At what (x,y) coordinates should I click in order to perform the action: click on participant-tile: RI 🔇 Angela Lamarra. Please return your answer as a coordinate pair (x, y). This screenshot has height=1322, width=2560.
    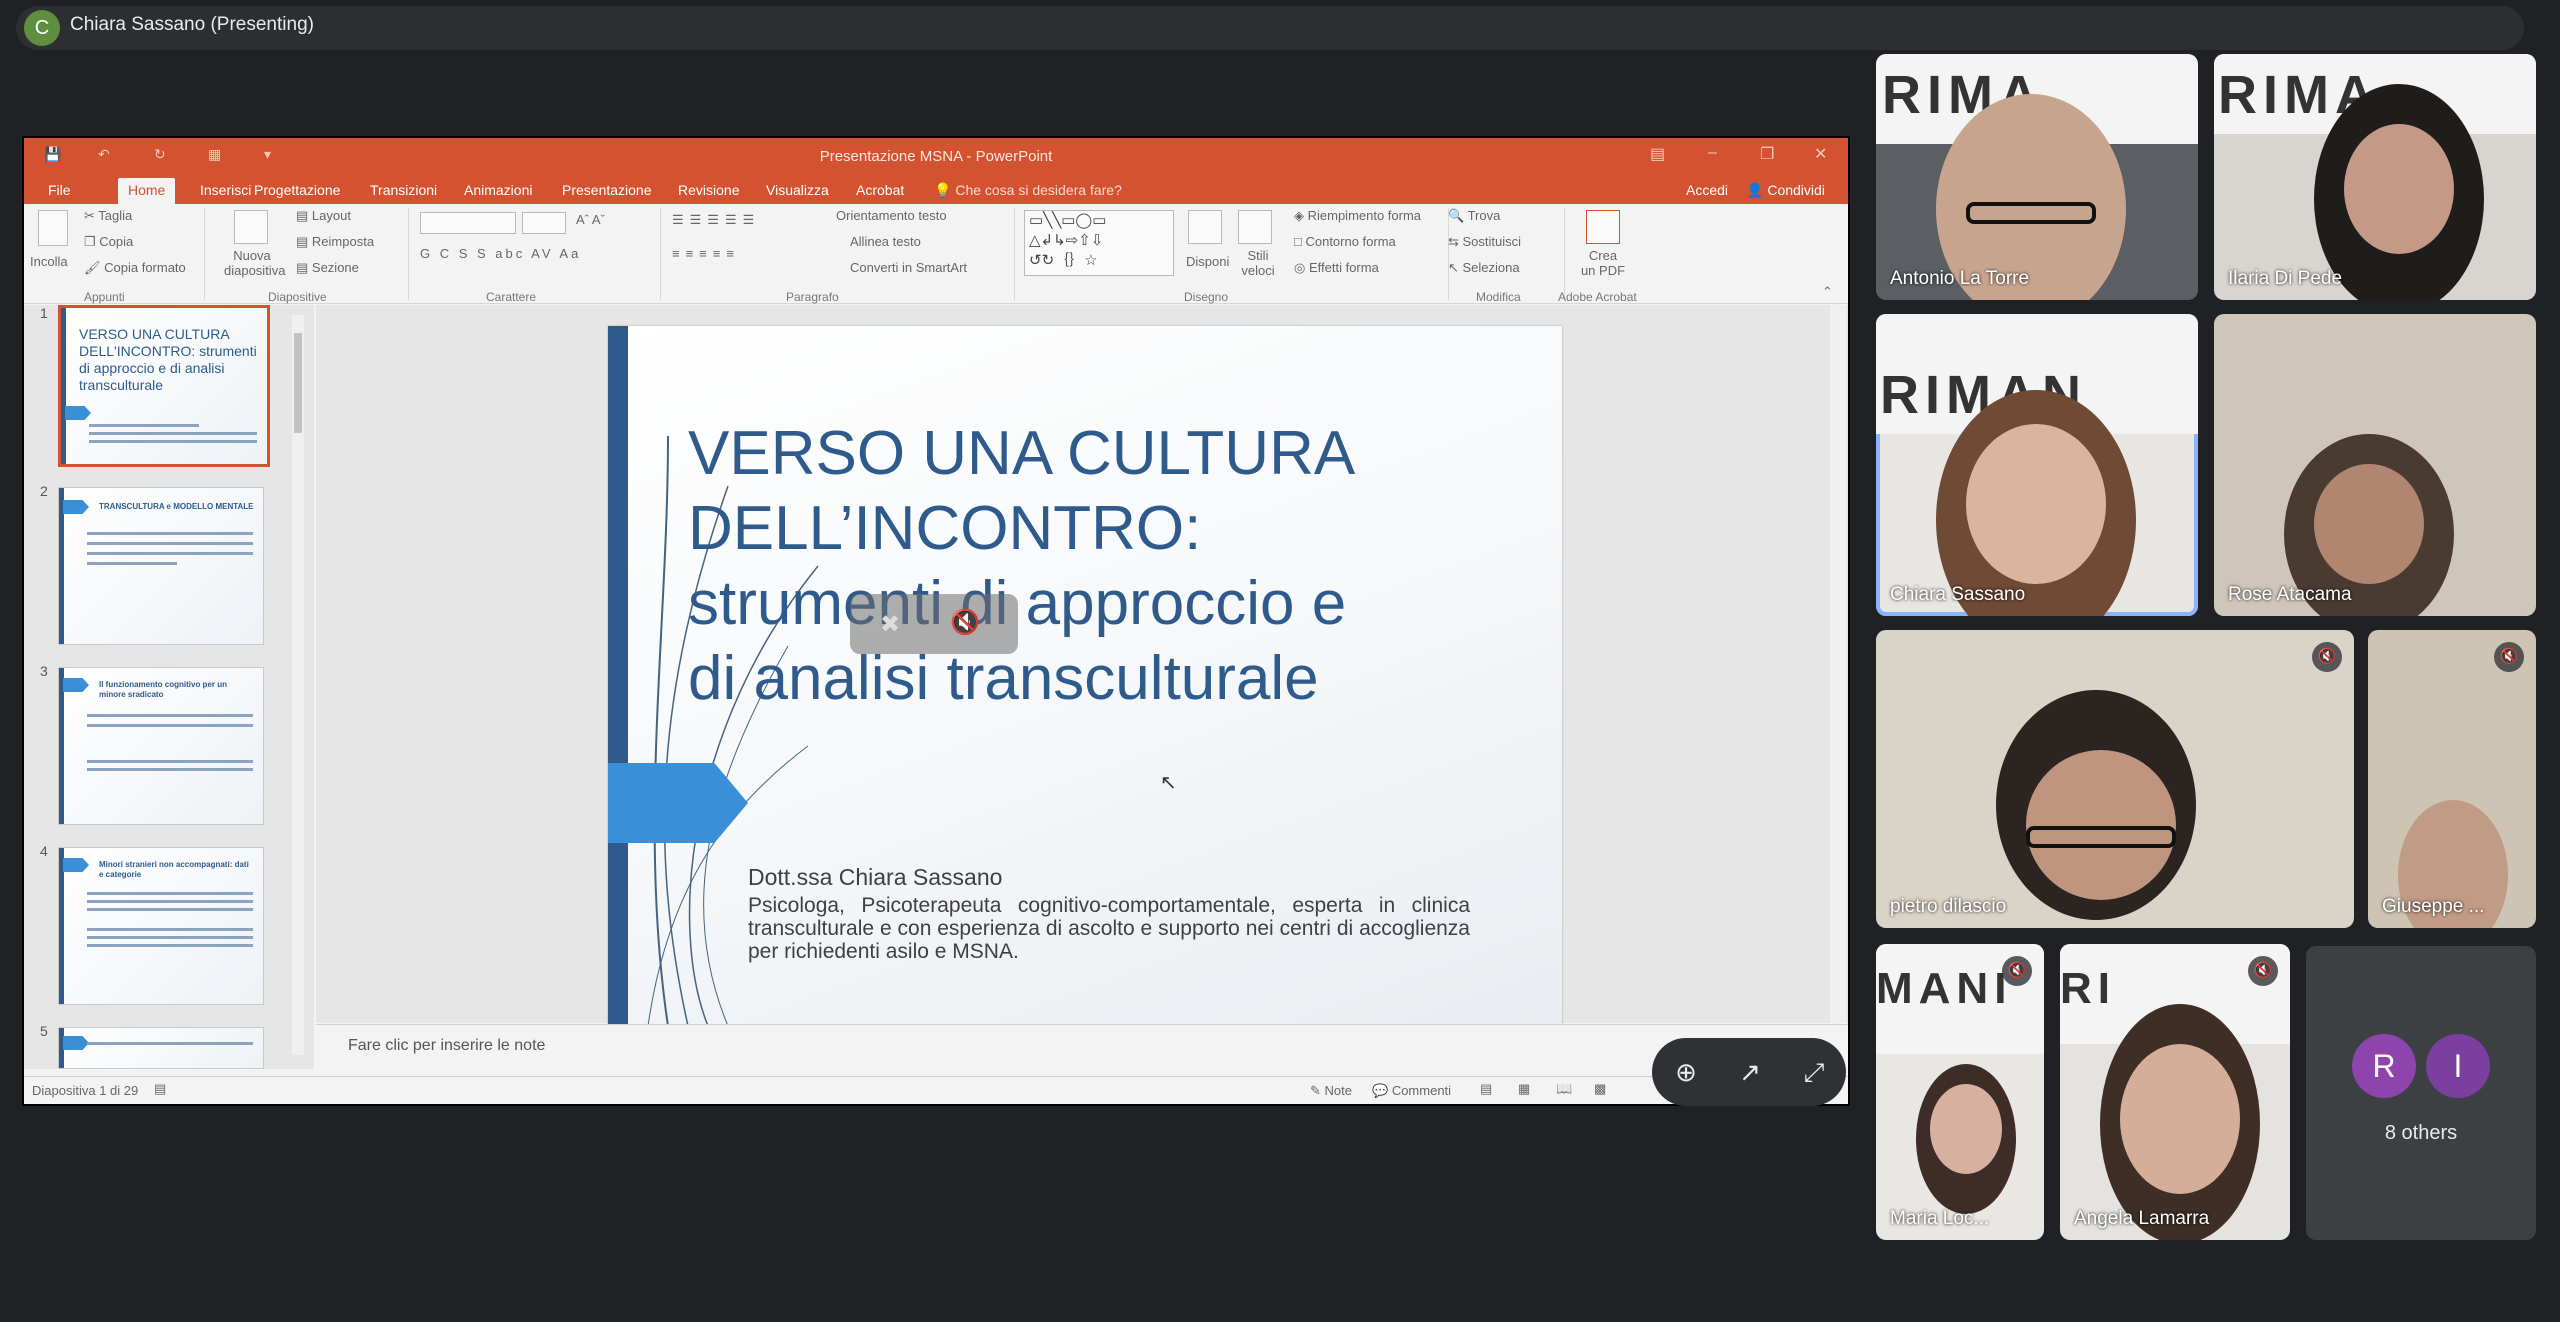
    Looking at the image, I should click on (2175, 1092).